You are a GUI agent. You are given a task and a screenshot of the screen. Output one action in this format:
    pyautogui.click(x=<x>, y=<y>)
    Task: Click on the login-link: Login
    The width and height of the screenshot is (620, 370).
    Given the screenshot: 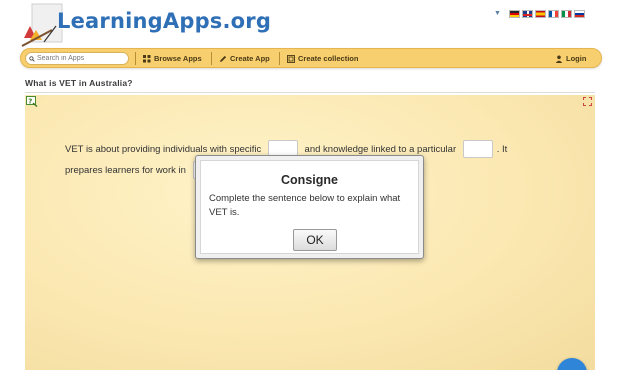 What is the action you would take?
    pyautogui.click(x=570, y=58)
    